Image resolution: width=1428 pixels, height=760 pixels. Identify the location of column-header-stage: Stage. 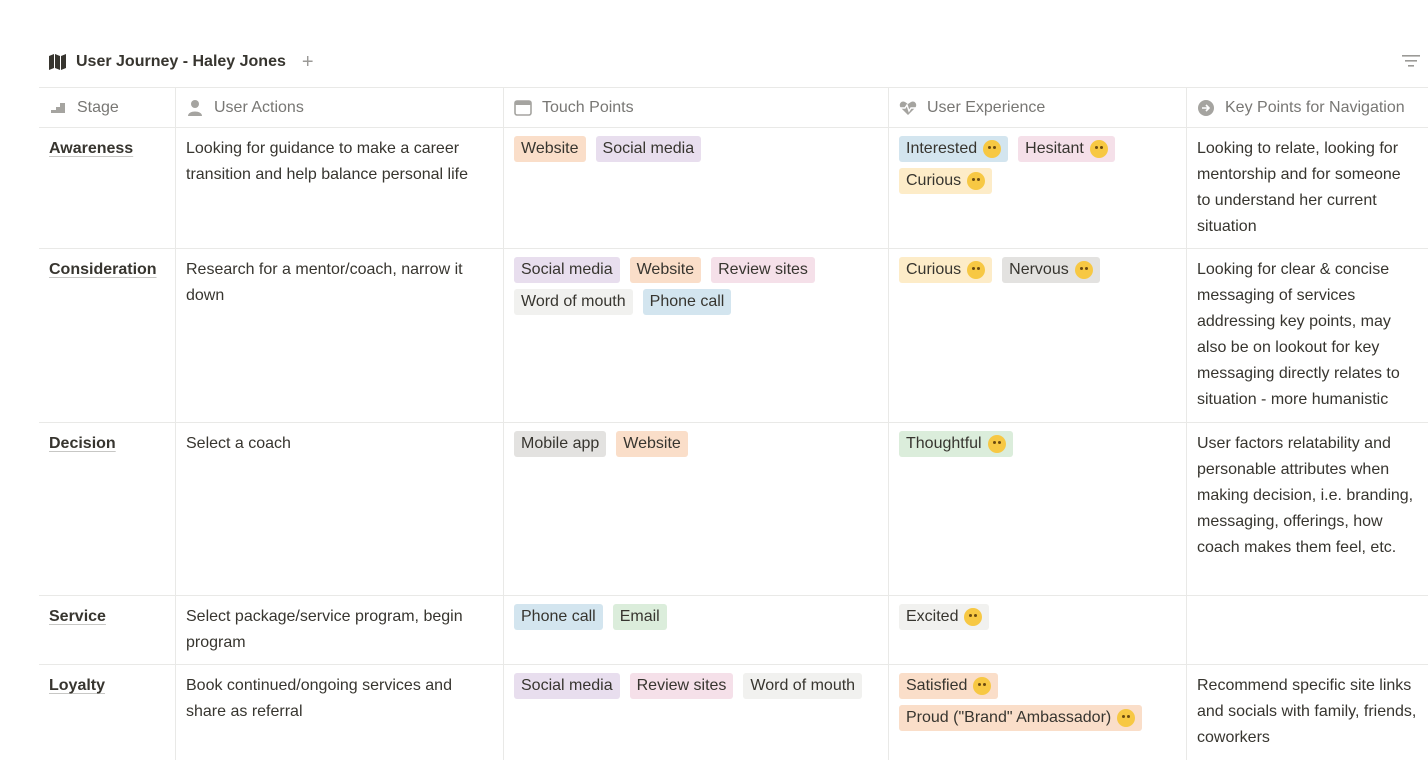
(107, 107).